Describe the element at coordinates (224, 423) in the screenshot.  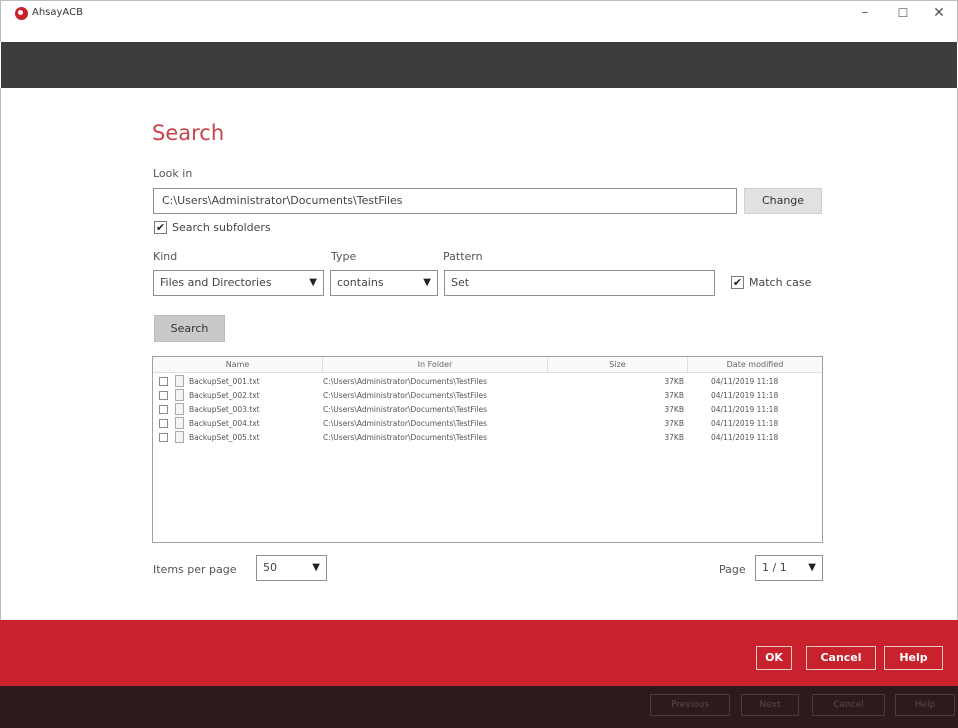
I see `row-name: BackupSet_004.txt` at that location.